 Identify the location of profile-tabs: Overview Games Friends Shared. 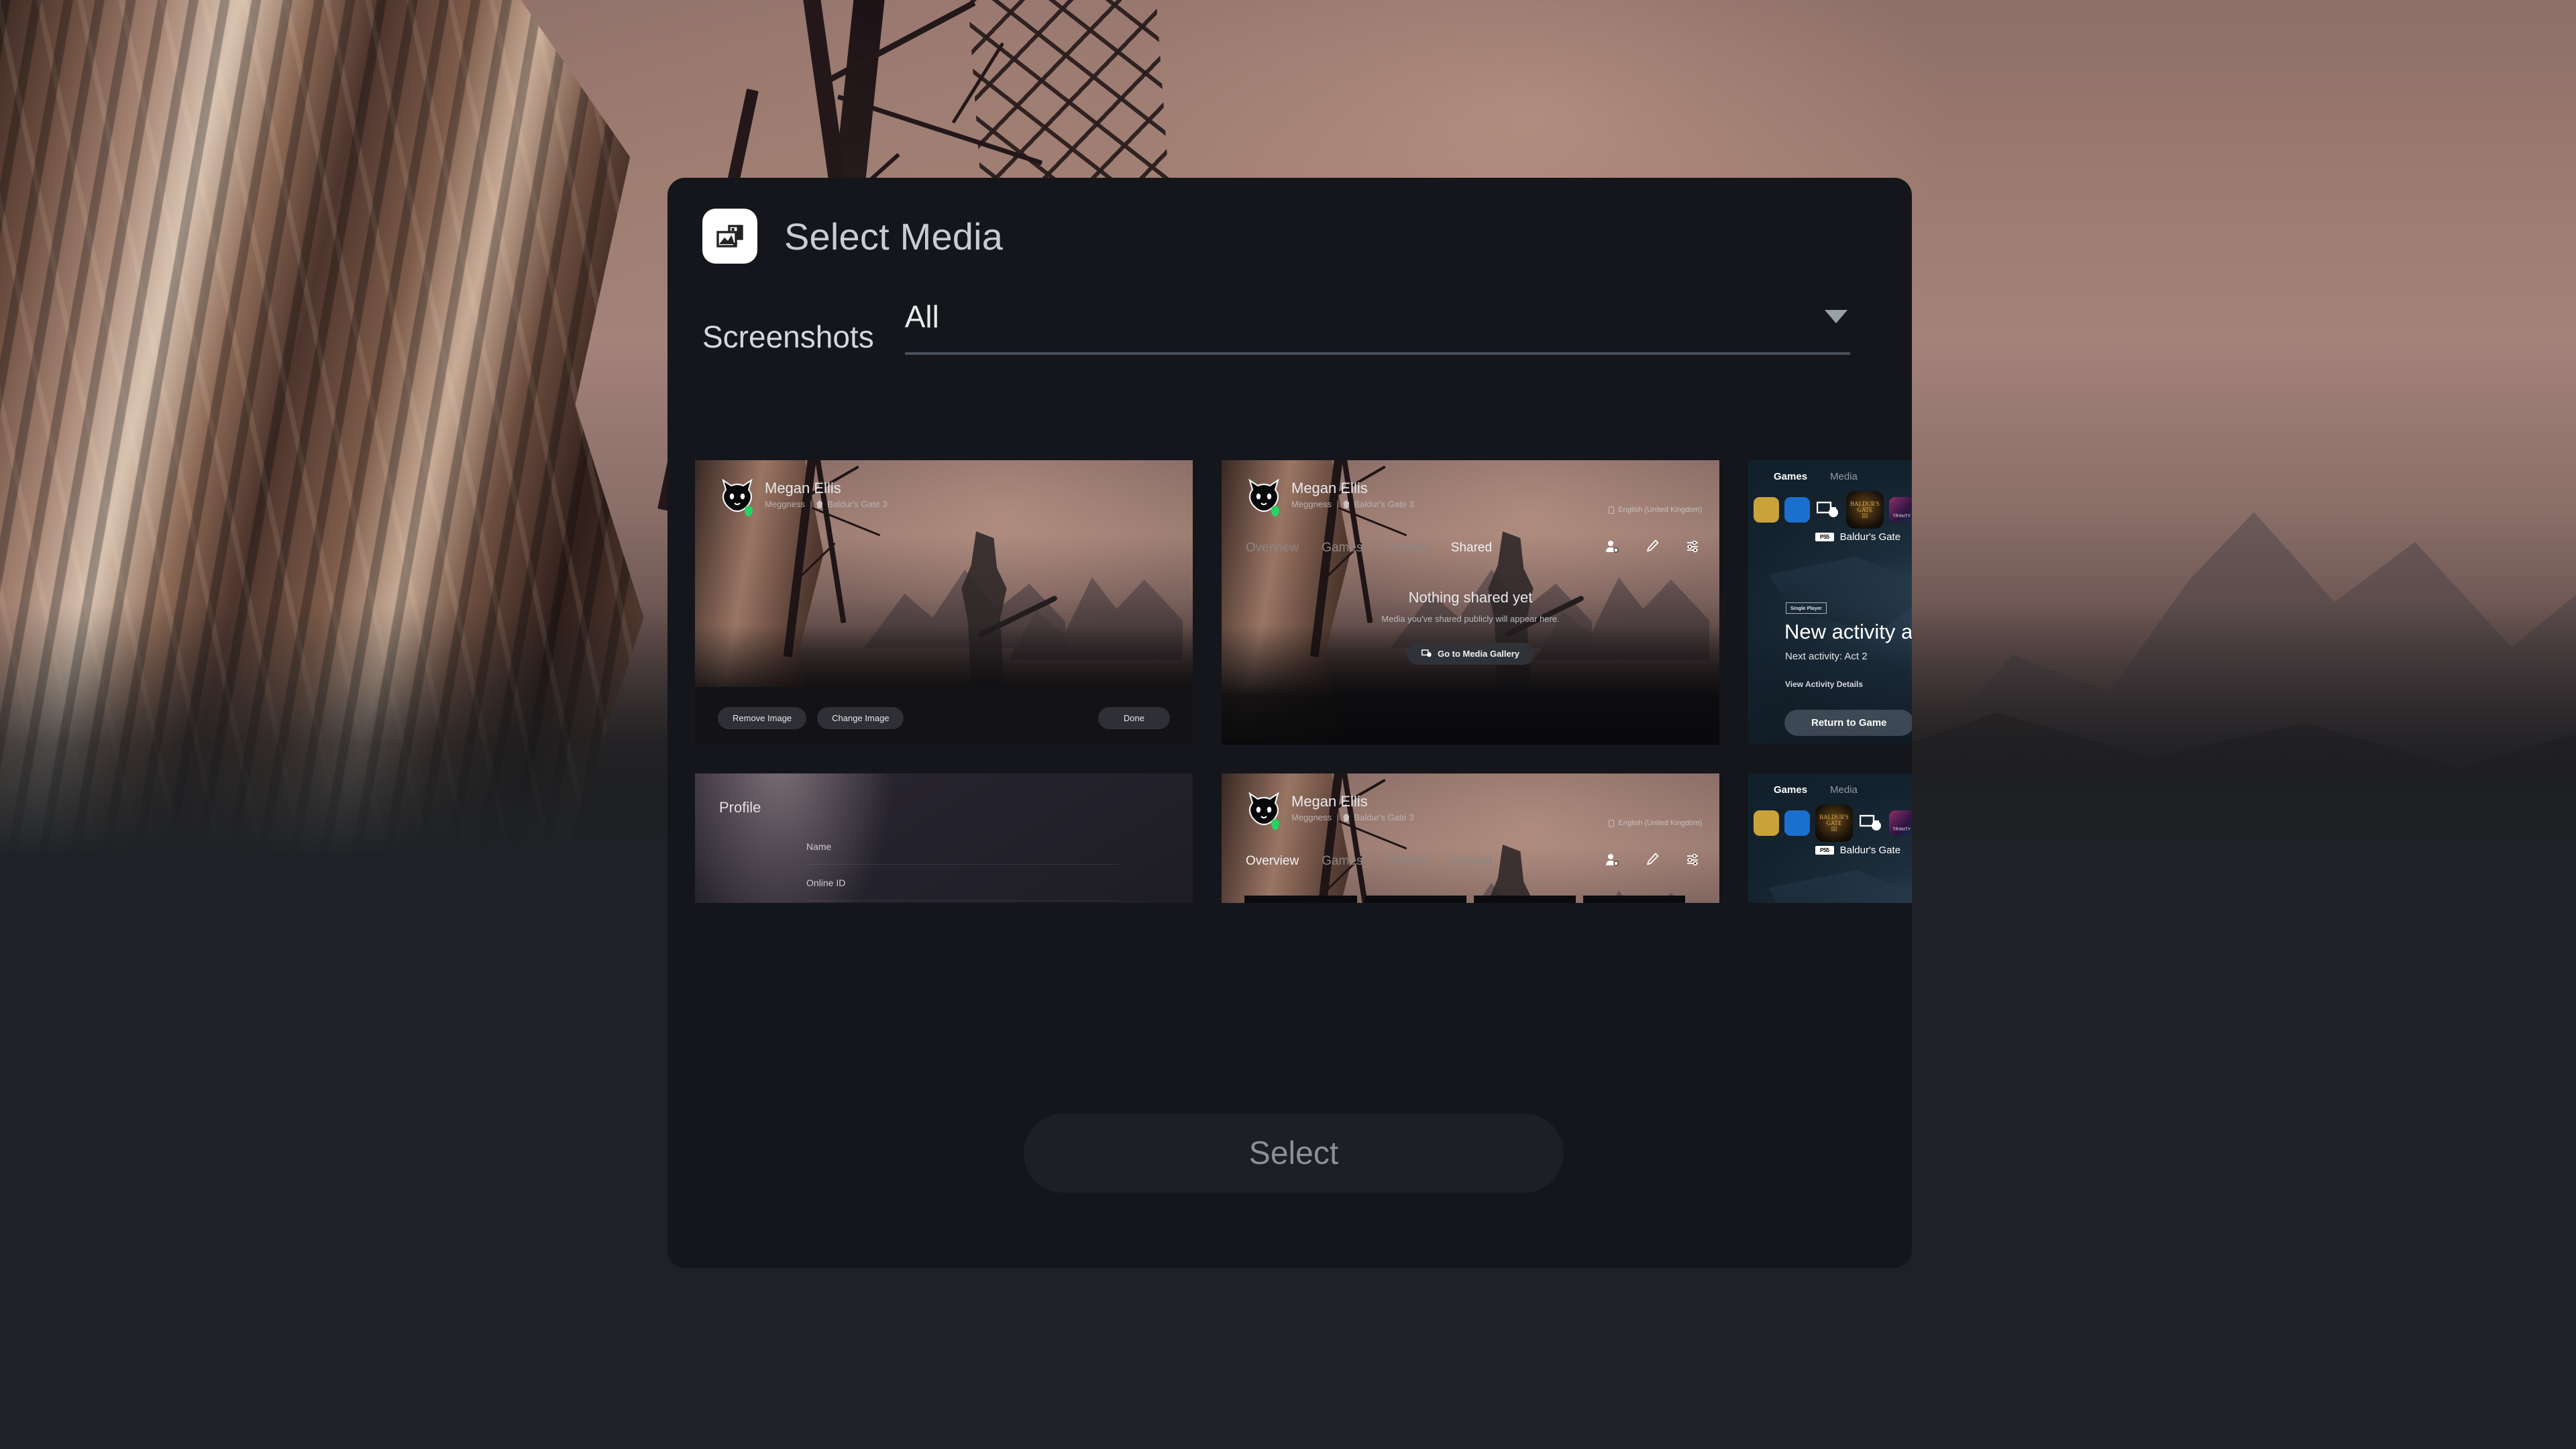
(1369, 548).